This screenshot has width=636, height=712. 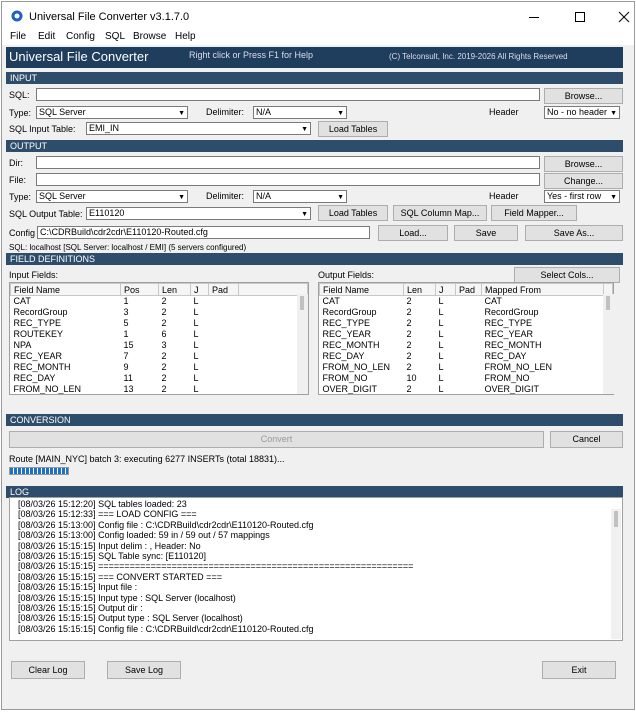 What do you see at coordinates (353, 213) in the screenshot?
I see `output-load-tables-button: Load Tables` at bounding box center [353, 213].